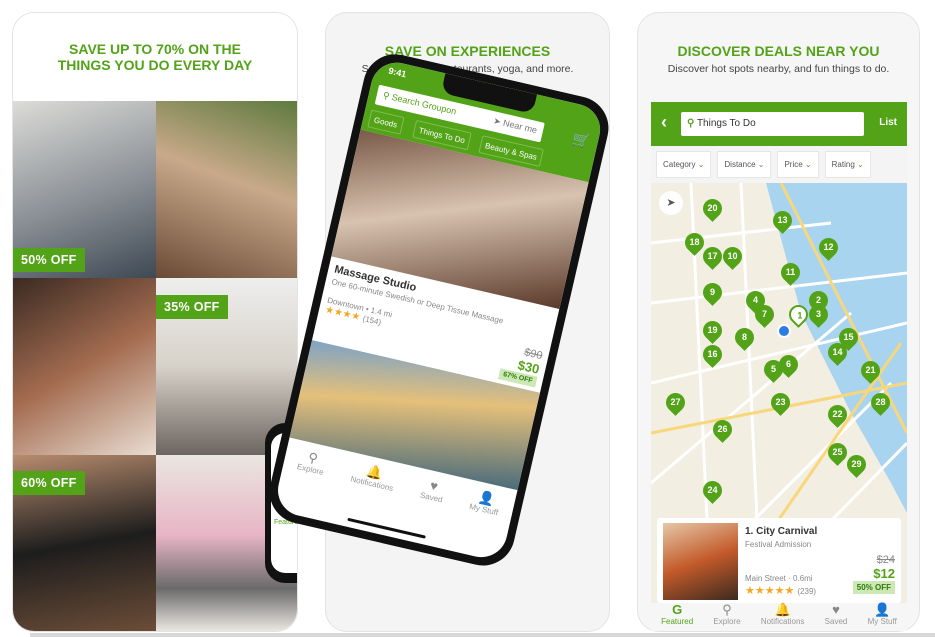 Image resolution: width=935 pixels, height=637 pixels. I want to click on category-chip-goods: Goods, so click(386, 122).